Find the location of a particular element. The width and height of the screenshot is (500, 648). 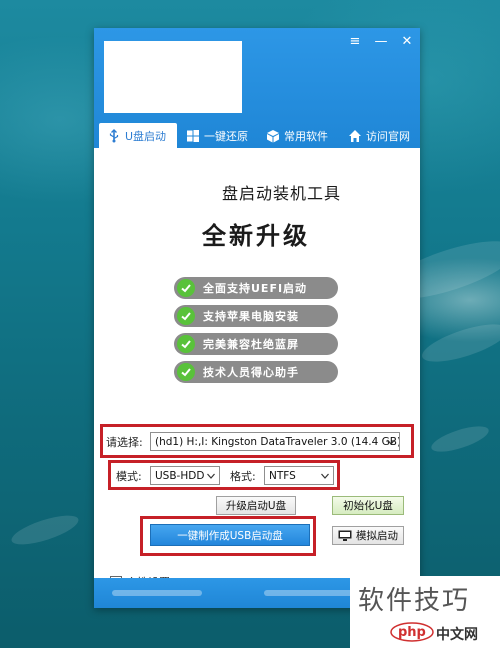

monitor-icon is located at coordinates (345, 535).